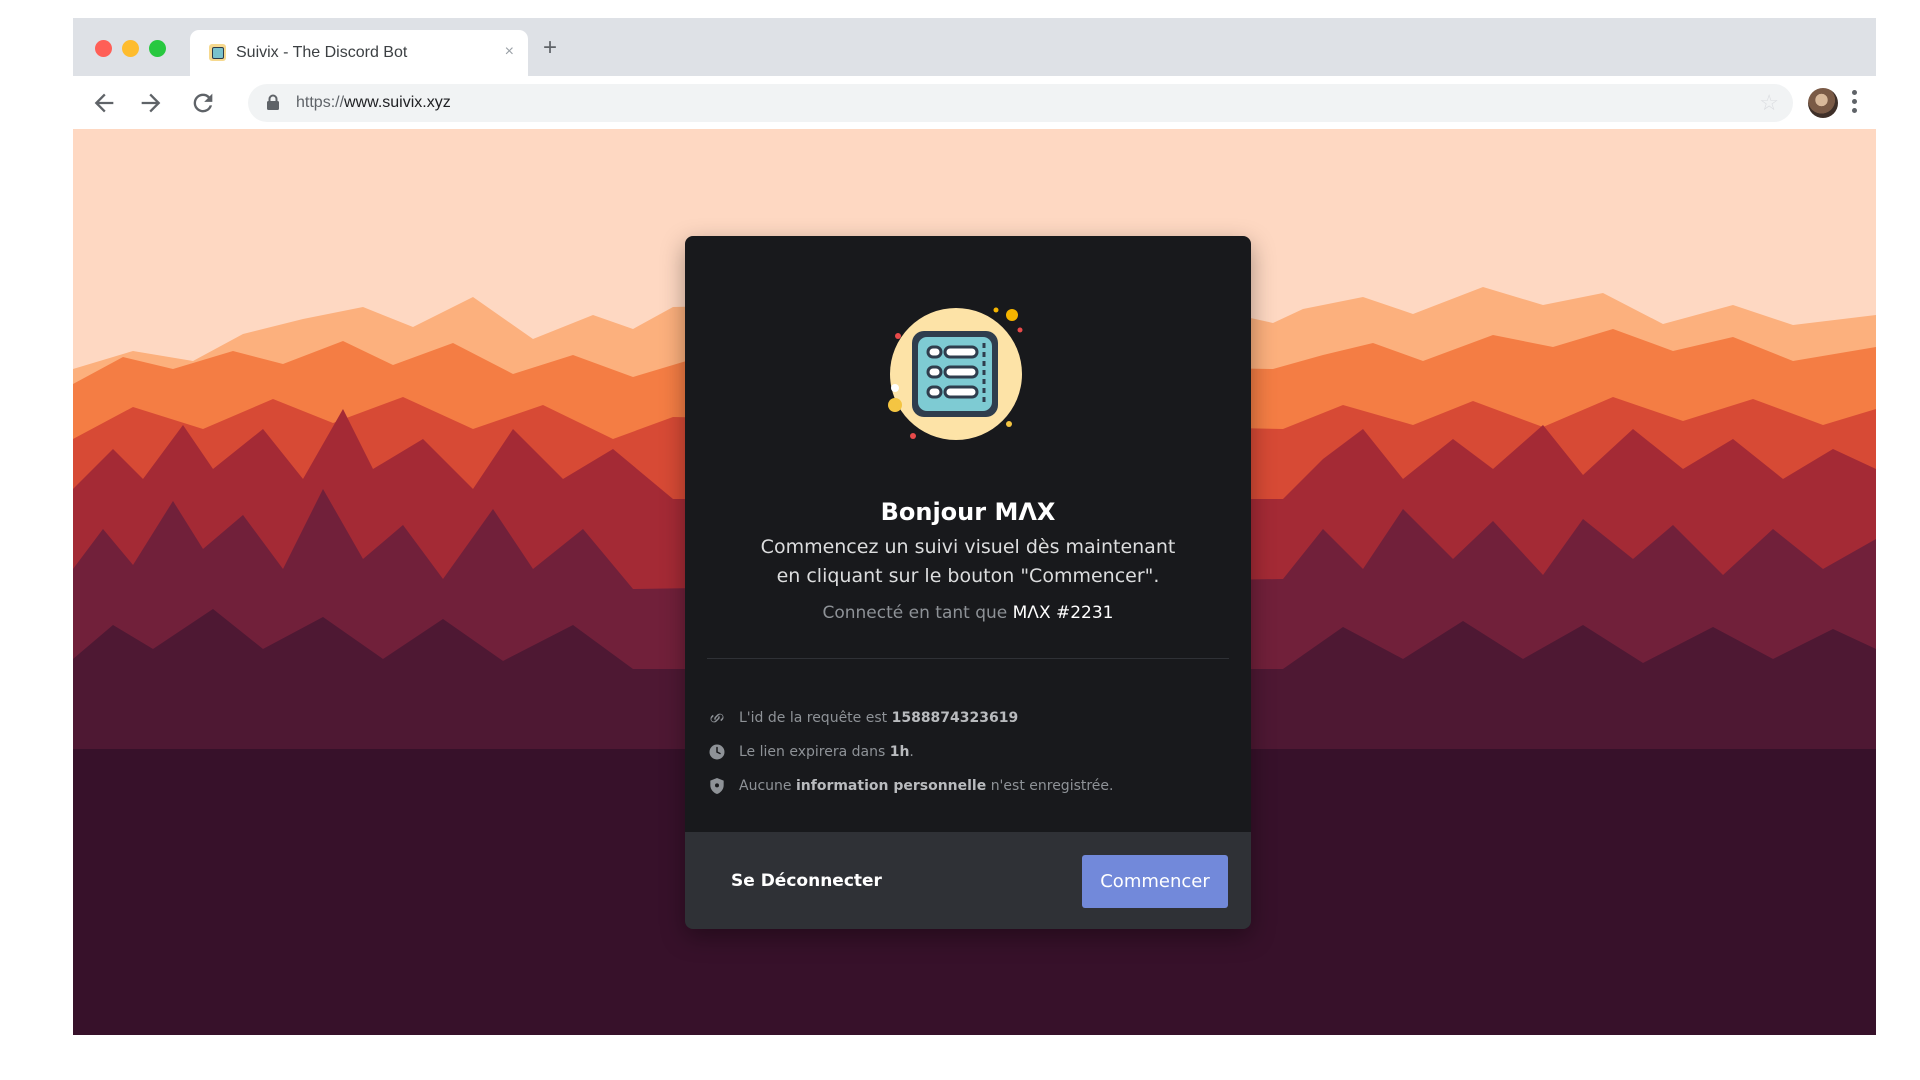 The image size is (1920, 1080). Describe the element at coordinates (217, 52) in the screenshot. I see `favicon-icon` at that location.